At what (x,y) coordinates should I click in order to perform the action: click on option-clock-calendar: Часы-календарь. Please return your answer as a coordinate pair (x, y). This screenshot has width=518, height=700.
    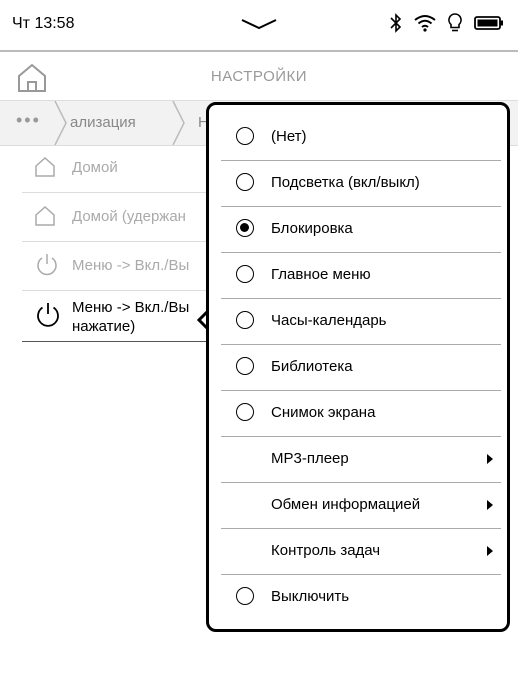
    Looking at the image, I should click on (361, 322).